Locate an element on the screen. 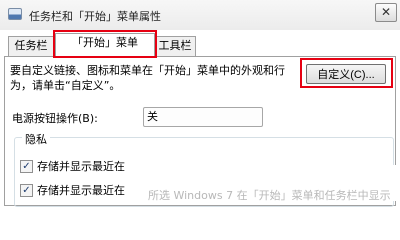 The image size is (400, 240). customize-highlight-box is located at coordinates (346, 73).